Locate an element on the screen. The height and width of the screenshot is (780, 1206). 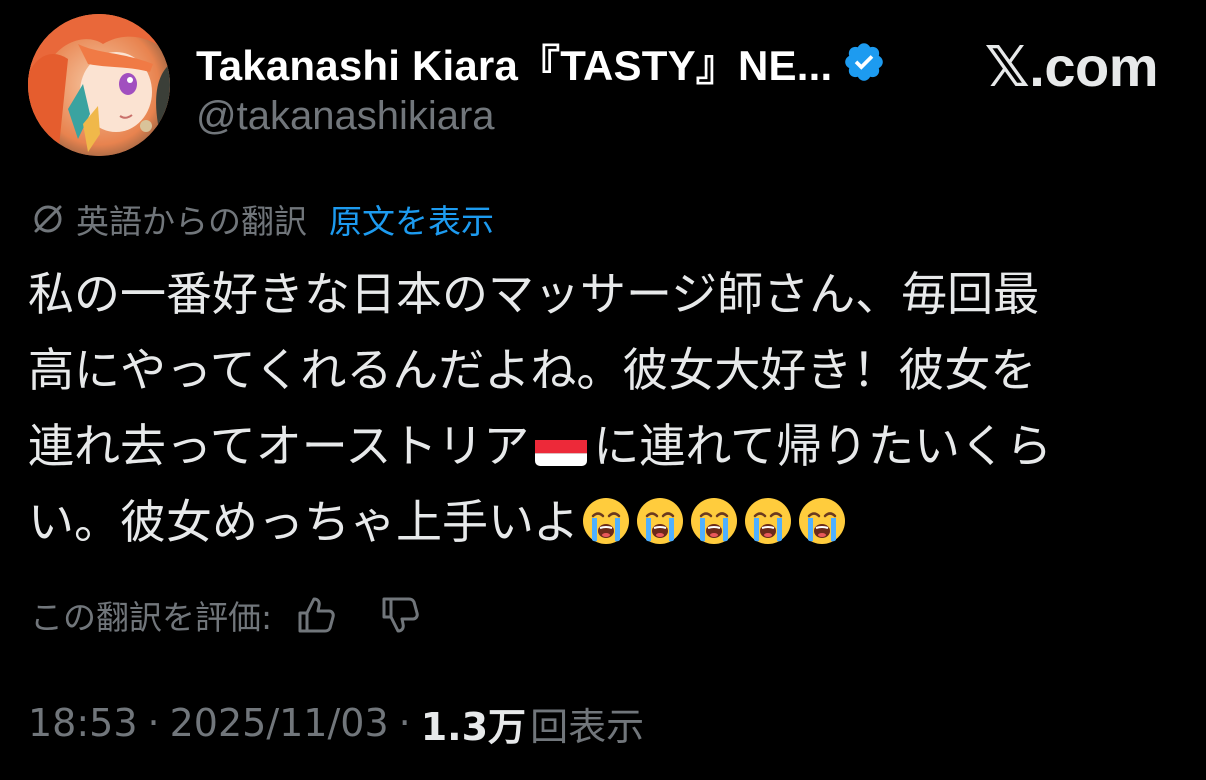
views-label: 回表示 is located at coordinates (587, 726).